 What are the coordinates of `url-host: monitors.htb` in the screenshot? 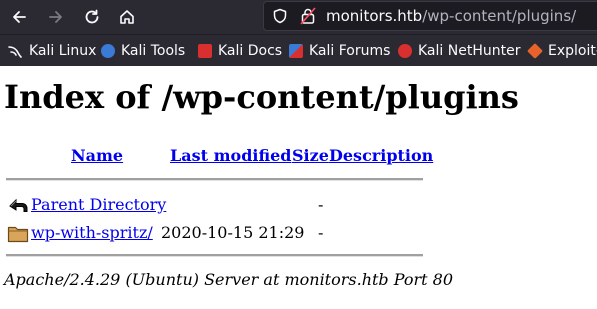 It's located at (374, 16).